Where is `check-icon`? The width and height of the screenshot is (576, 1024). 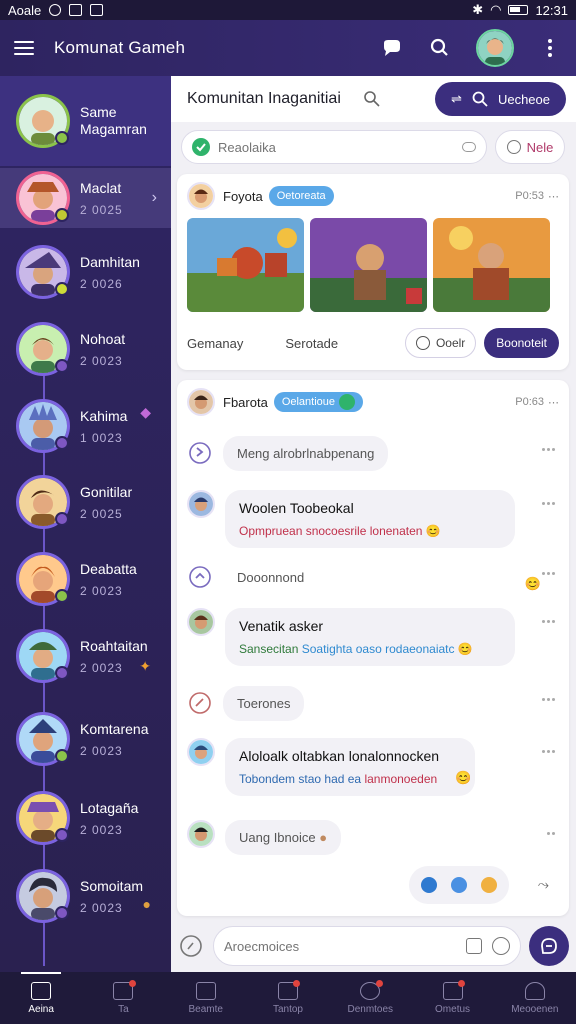 check-icon is located at coordinates (201, 147).